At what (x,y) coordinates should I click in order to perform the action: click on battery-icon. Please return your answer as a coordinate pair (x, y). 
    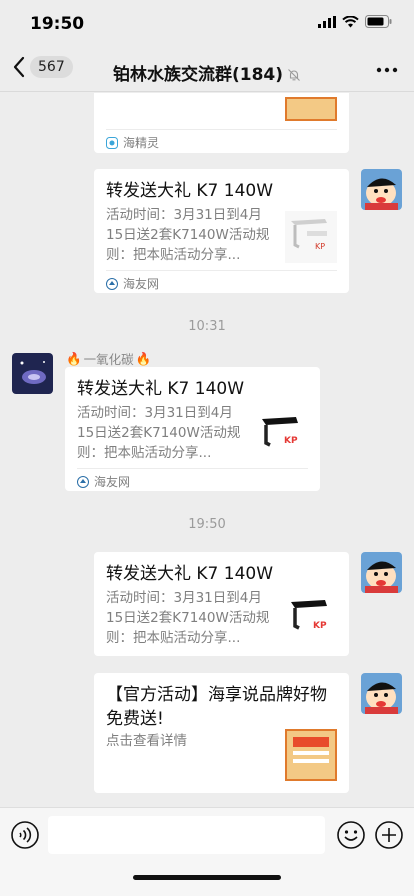
    Looking at the image, I should click on (378, 21).